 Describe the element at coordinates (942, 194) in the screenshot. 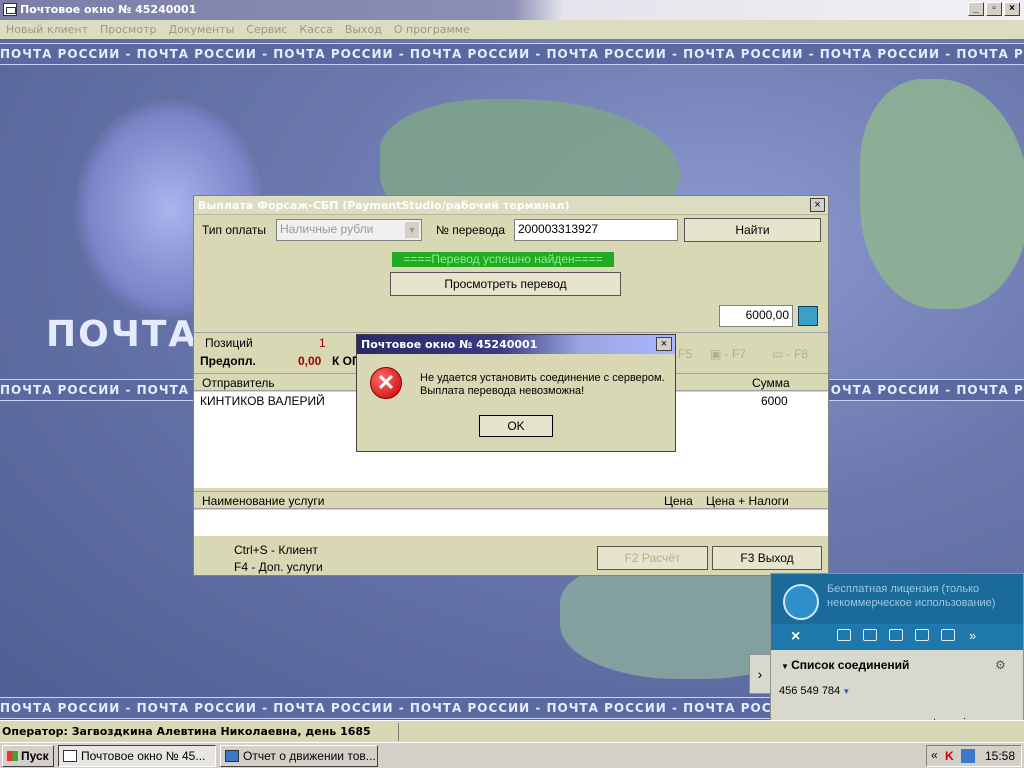

I see `map-land` at that location.